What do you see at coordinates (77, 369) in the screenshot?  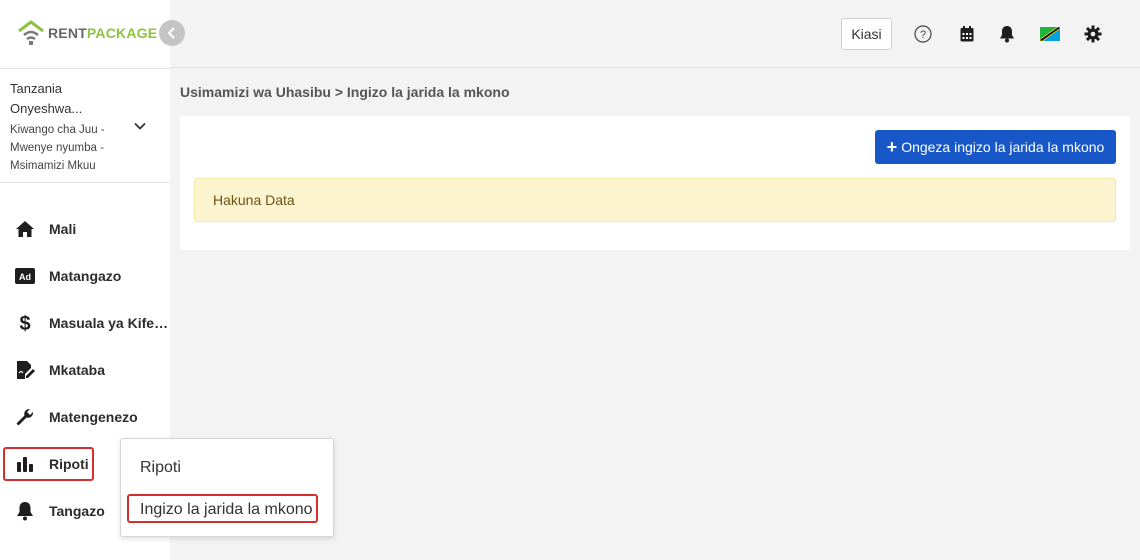 I see `sidebar-item-label: Mkataba` at bounding box center [77, 369].